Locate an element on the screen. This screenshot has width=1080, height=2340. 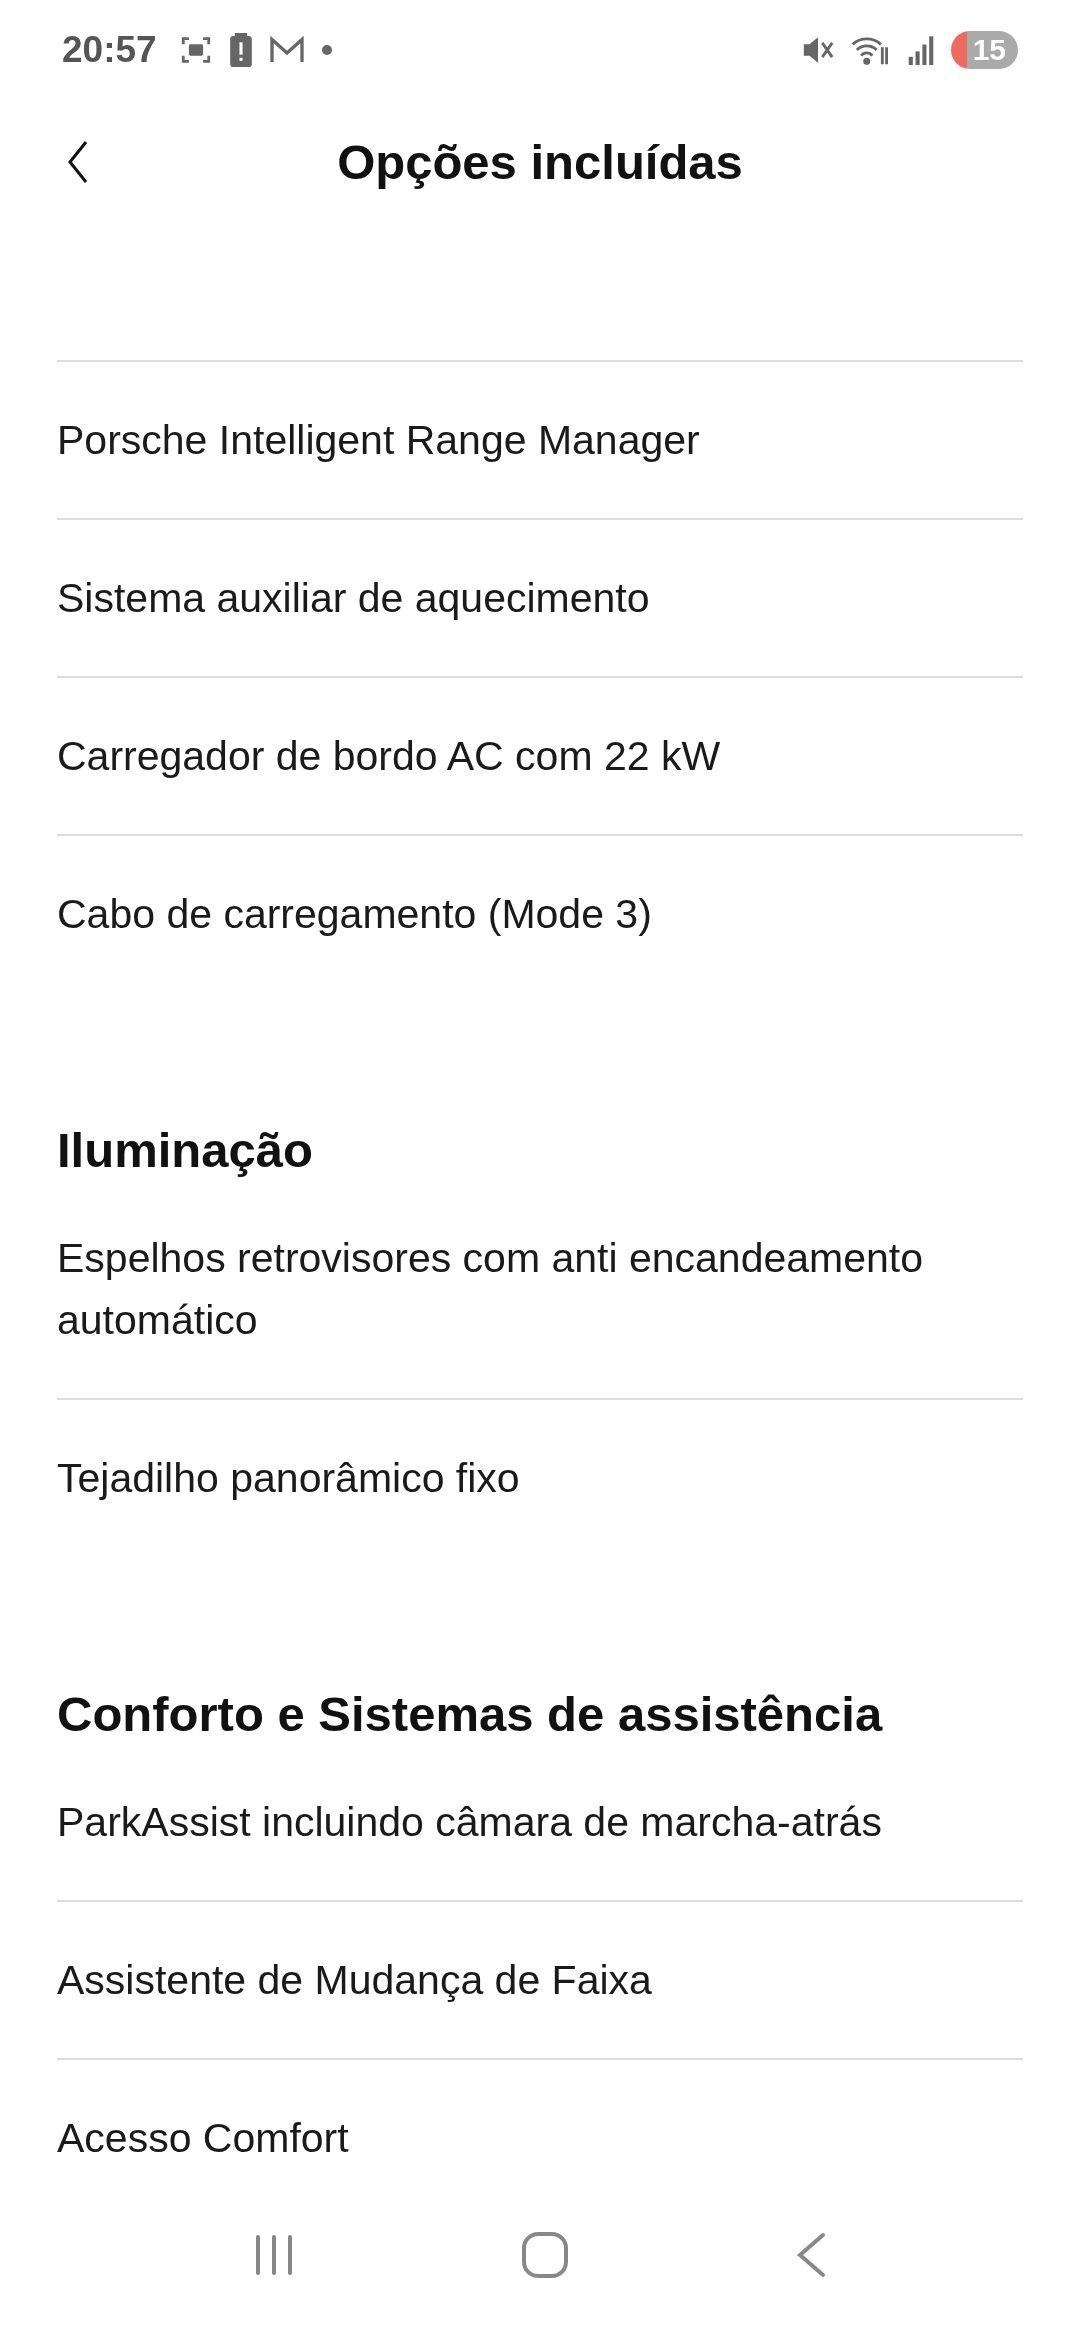
recent-apps-icon is located at coordinates (274, 2255).